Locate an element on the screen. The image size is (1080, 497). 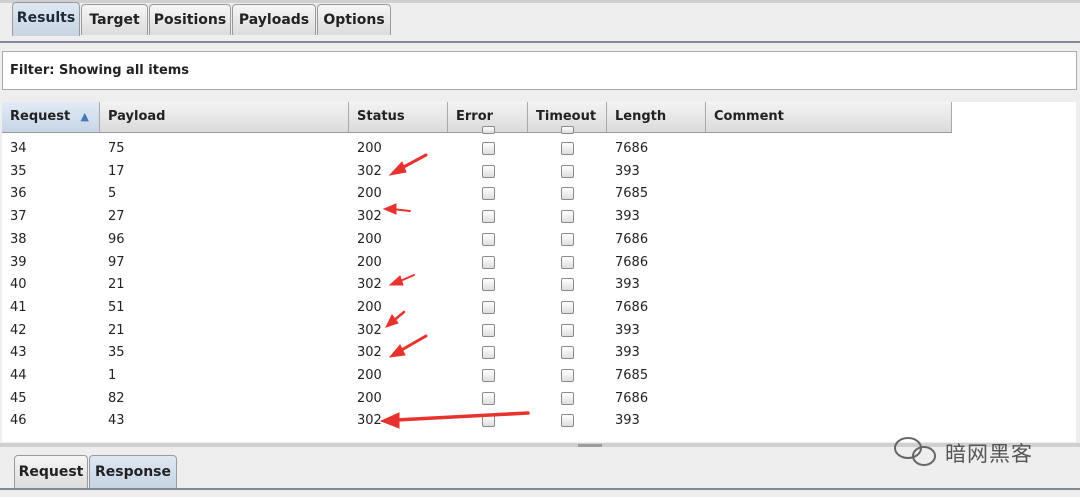
window-top-border is located at coordinates (540, 1).